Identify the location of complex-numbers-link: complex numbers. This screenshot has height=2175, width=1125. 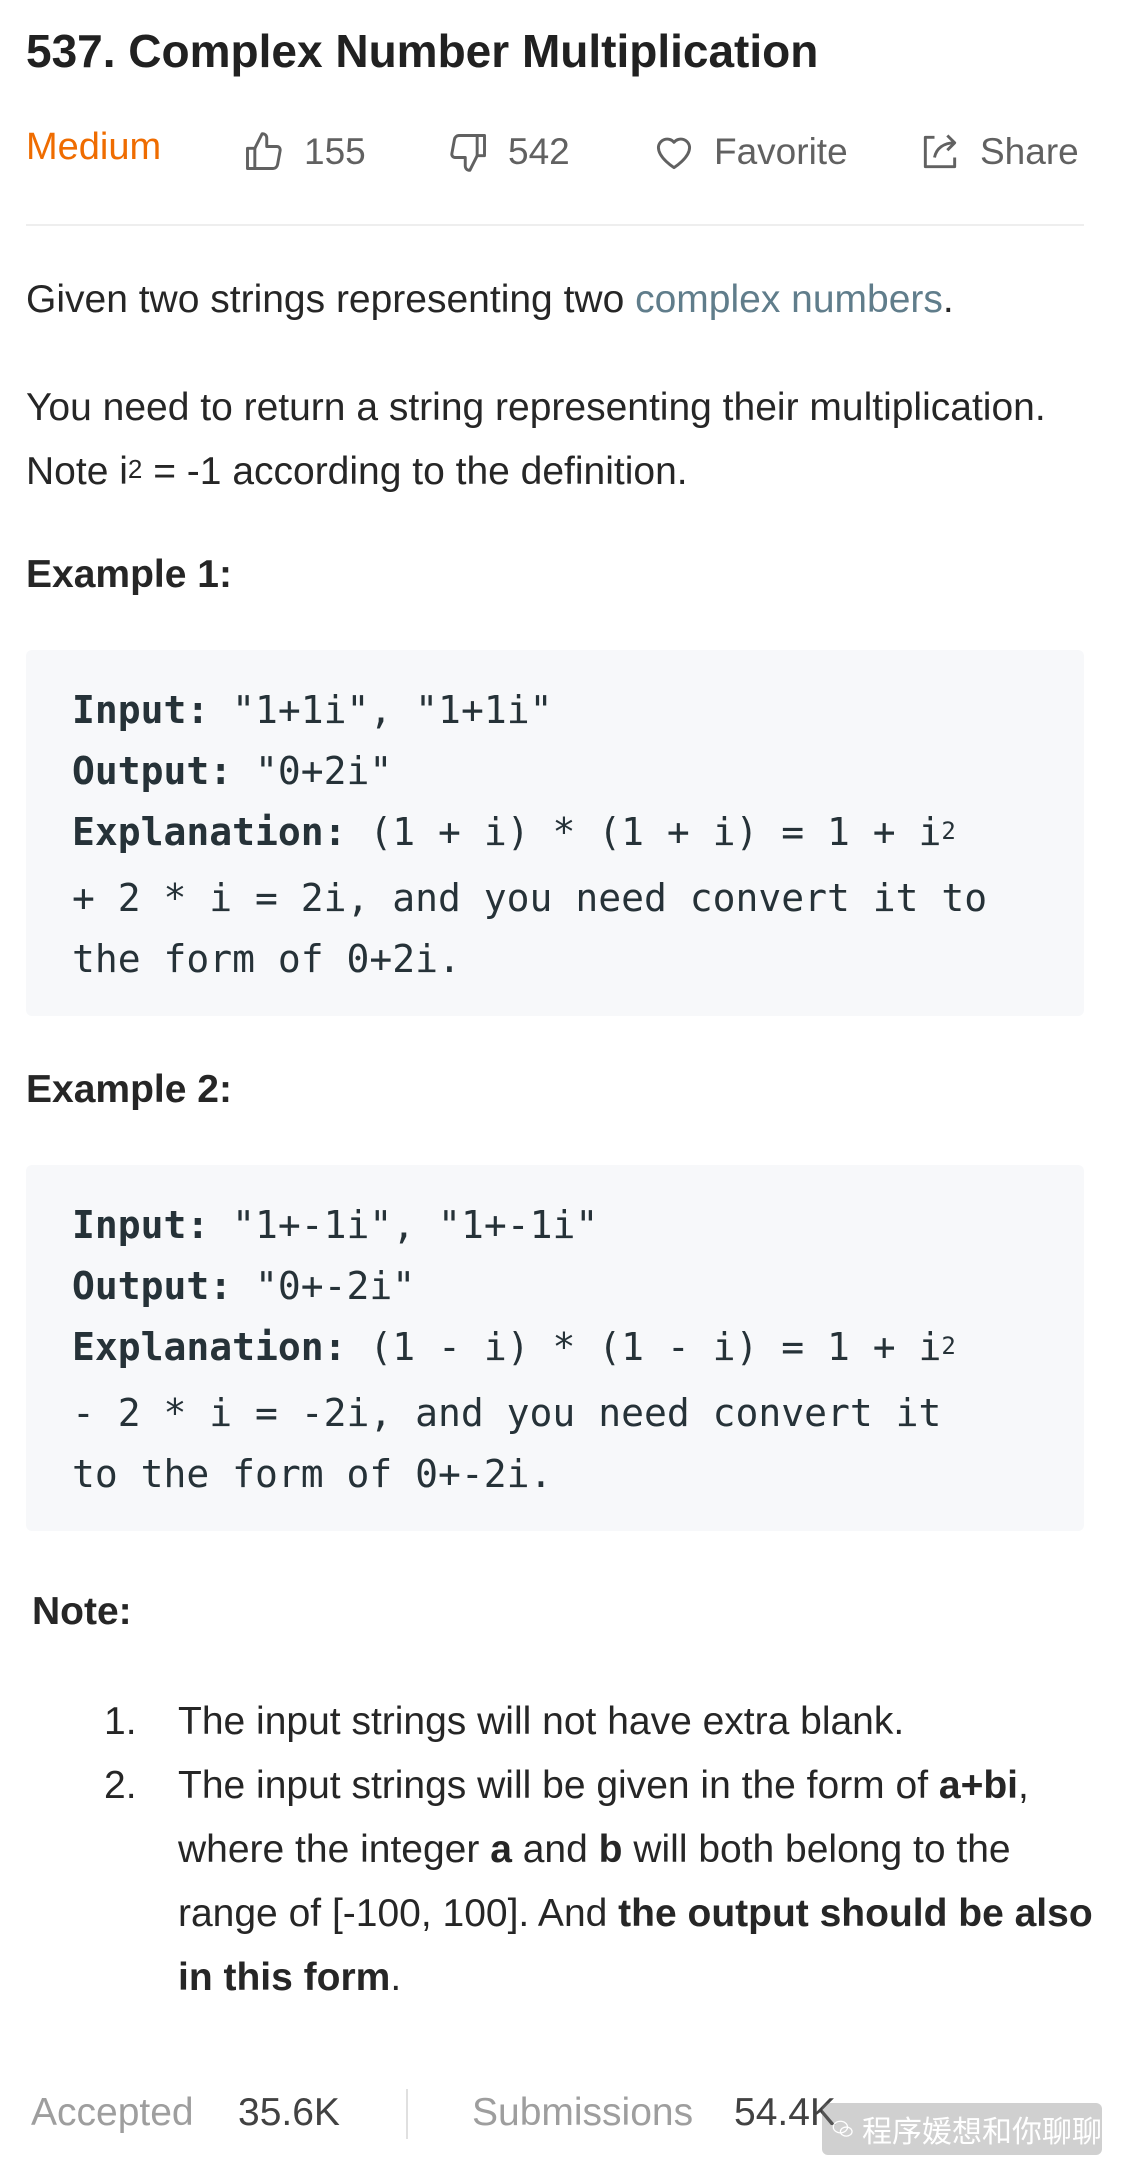
(789, 299).